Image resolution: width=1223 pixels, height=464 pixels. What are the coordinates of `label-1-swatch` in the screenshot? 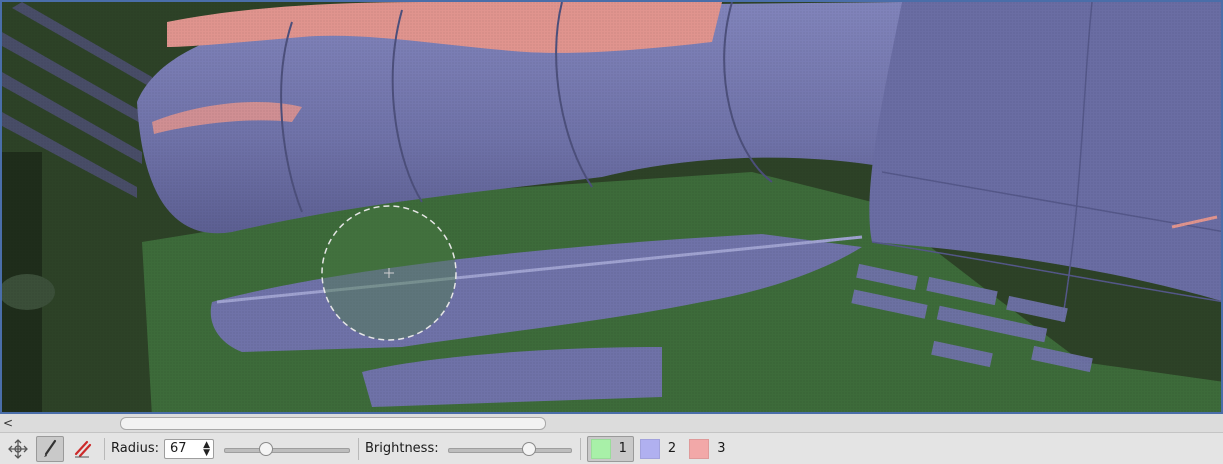 It's located at (600, 448).